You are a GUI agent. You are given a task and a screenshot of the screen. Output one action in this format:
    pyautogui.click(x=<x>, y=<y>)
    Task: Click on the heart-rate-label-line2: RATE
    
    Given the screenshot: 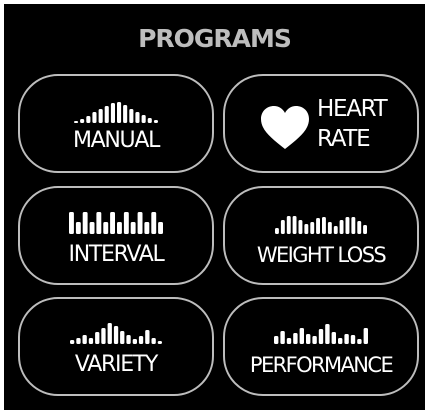 What is the action you would take?
    pyautogui.click(x=344, y=139)
    